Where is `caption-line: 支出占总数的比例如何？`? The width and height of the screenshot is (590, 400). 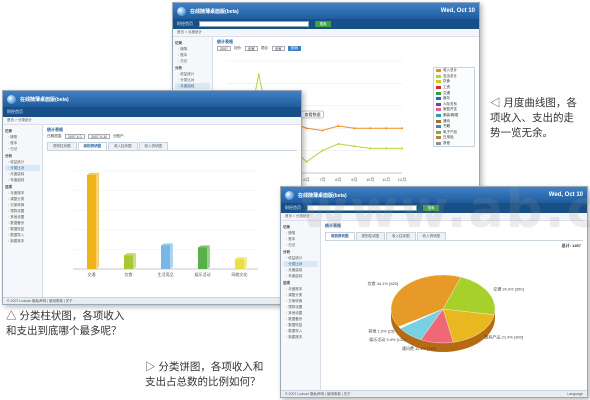
caption-line: 支出占总数的比例如何？ is located at coordinates (203, 382).